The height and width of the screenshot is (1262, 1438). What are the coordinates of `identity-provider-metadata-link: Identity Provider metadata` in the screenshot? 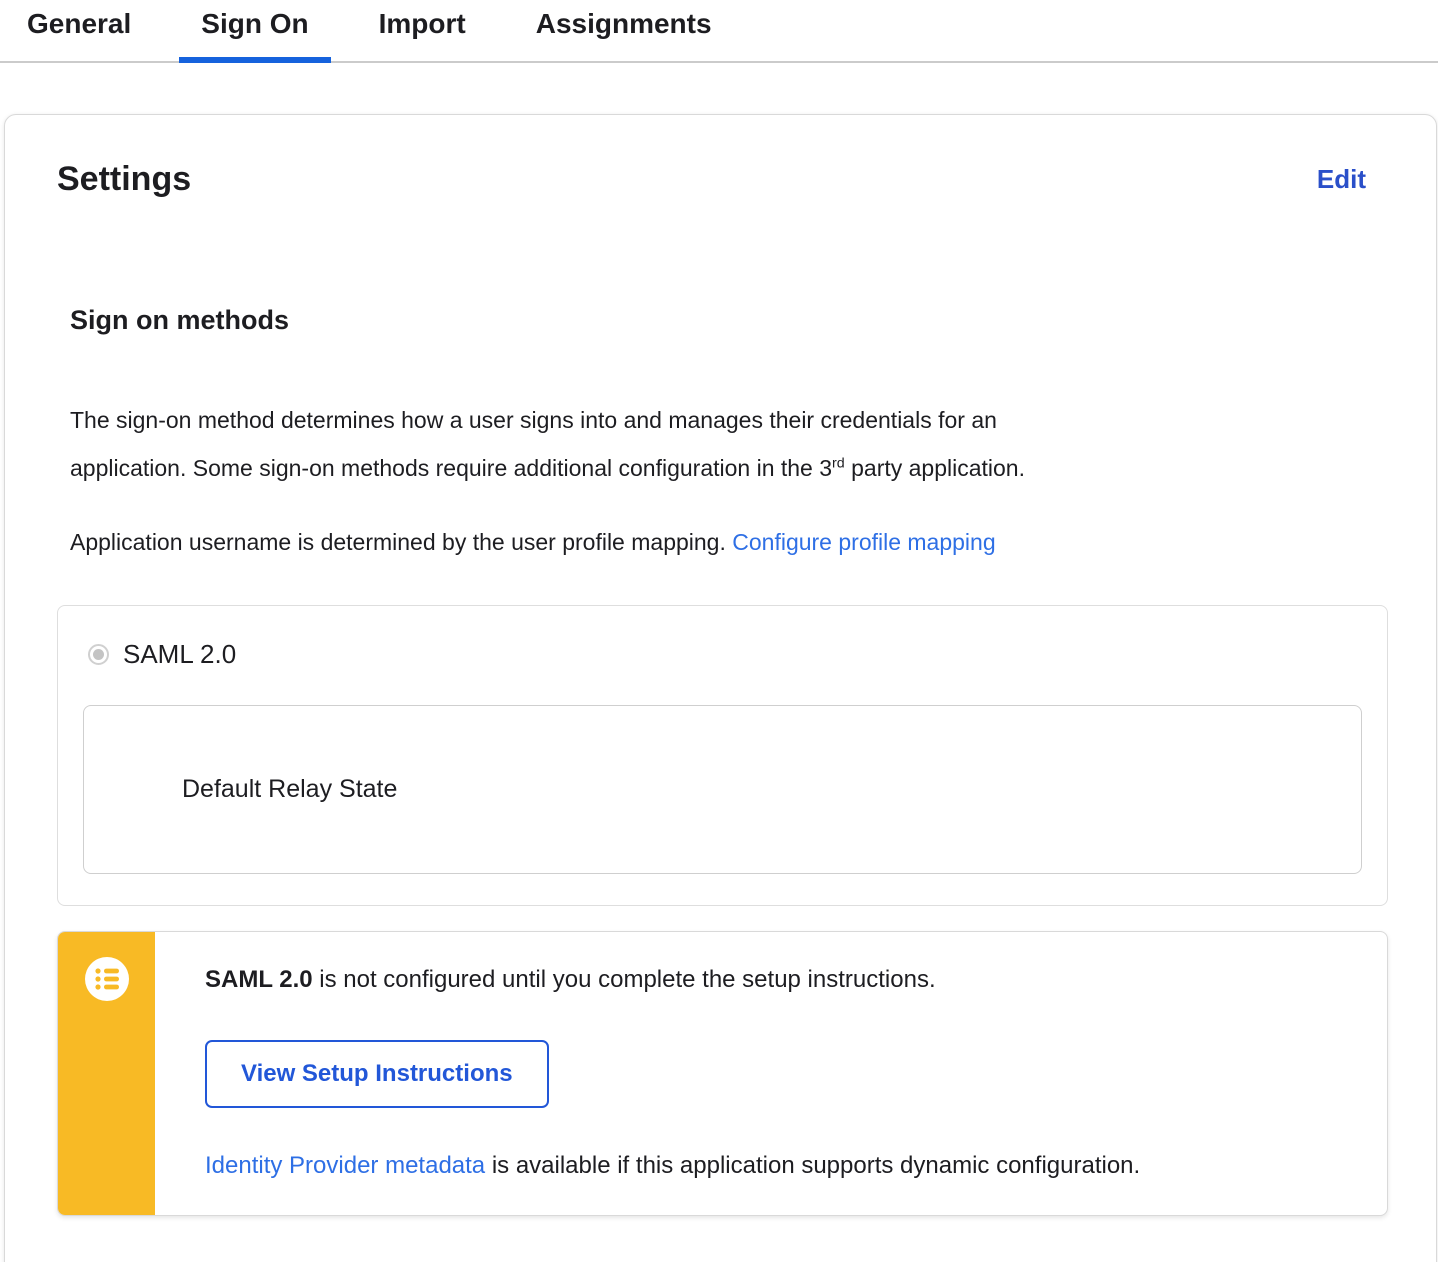 It's located at (345, 1165).